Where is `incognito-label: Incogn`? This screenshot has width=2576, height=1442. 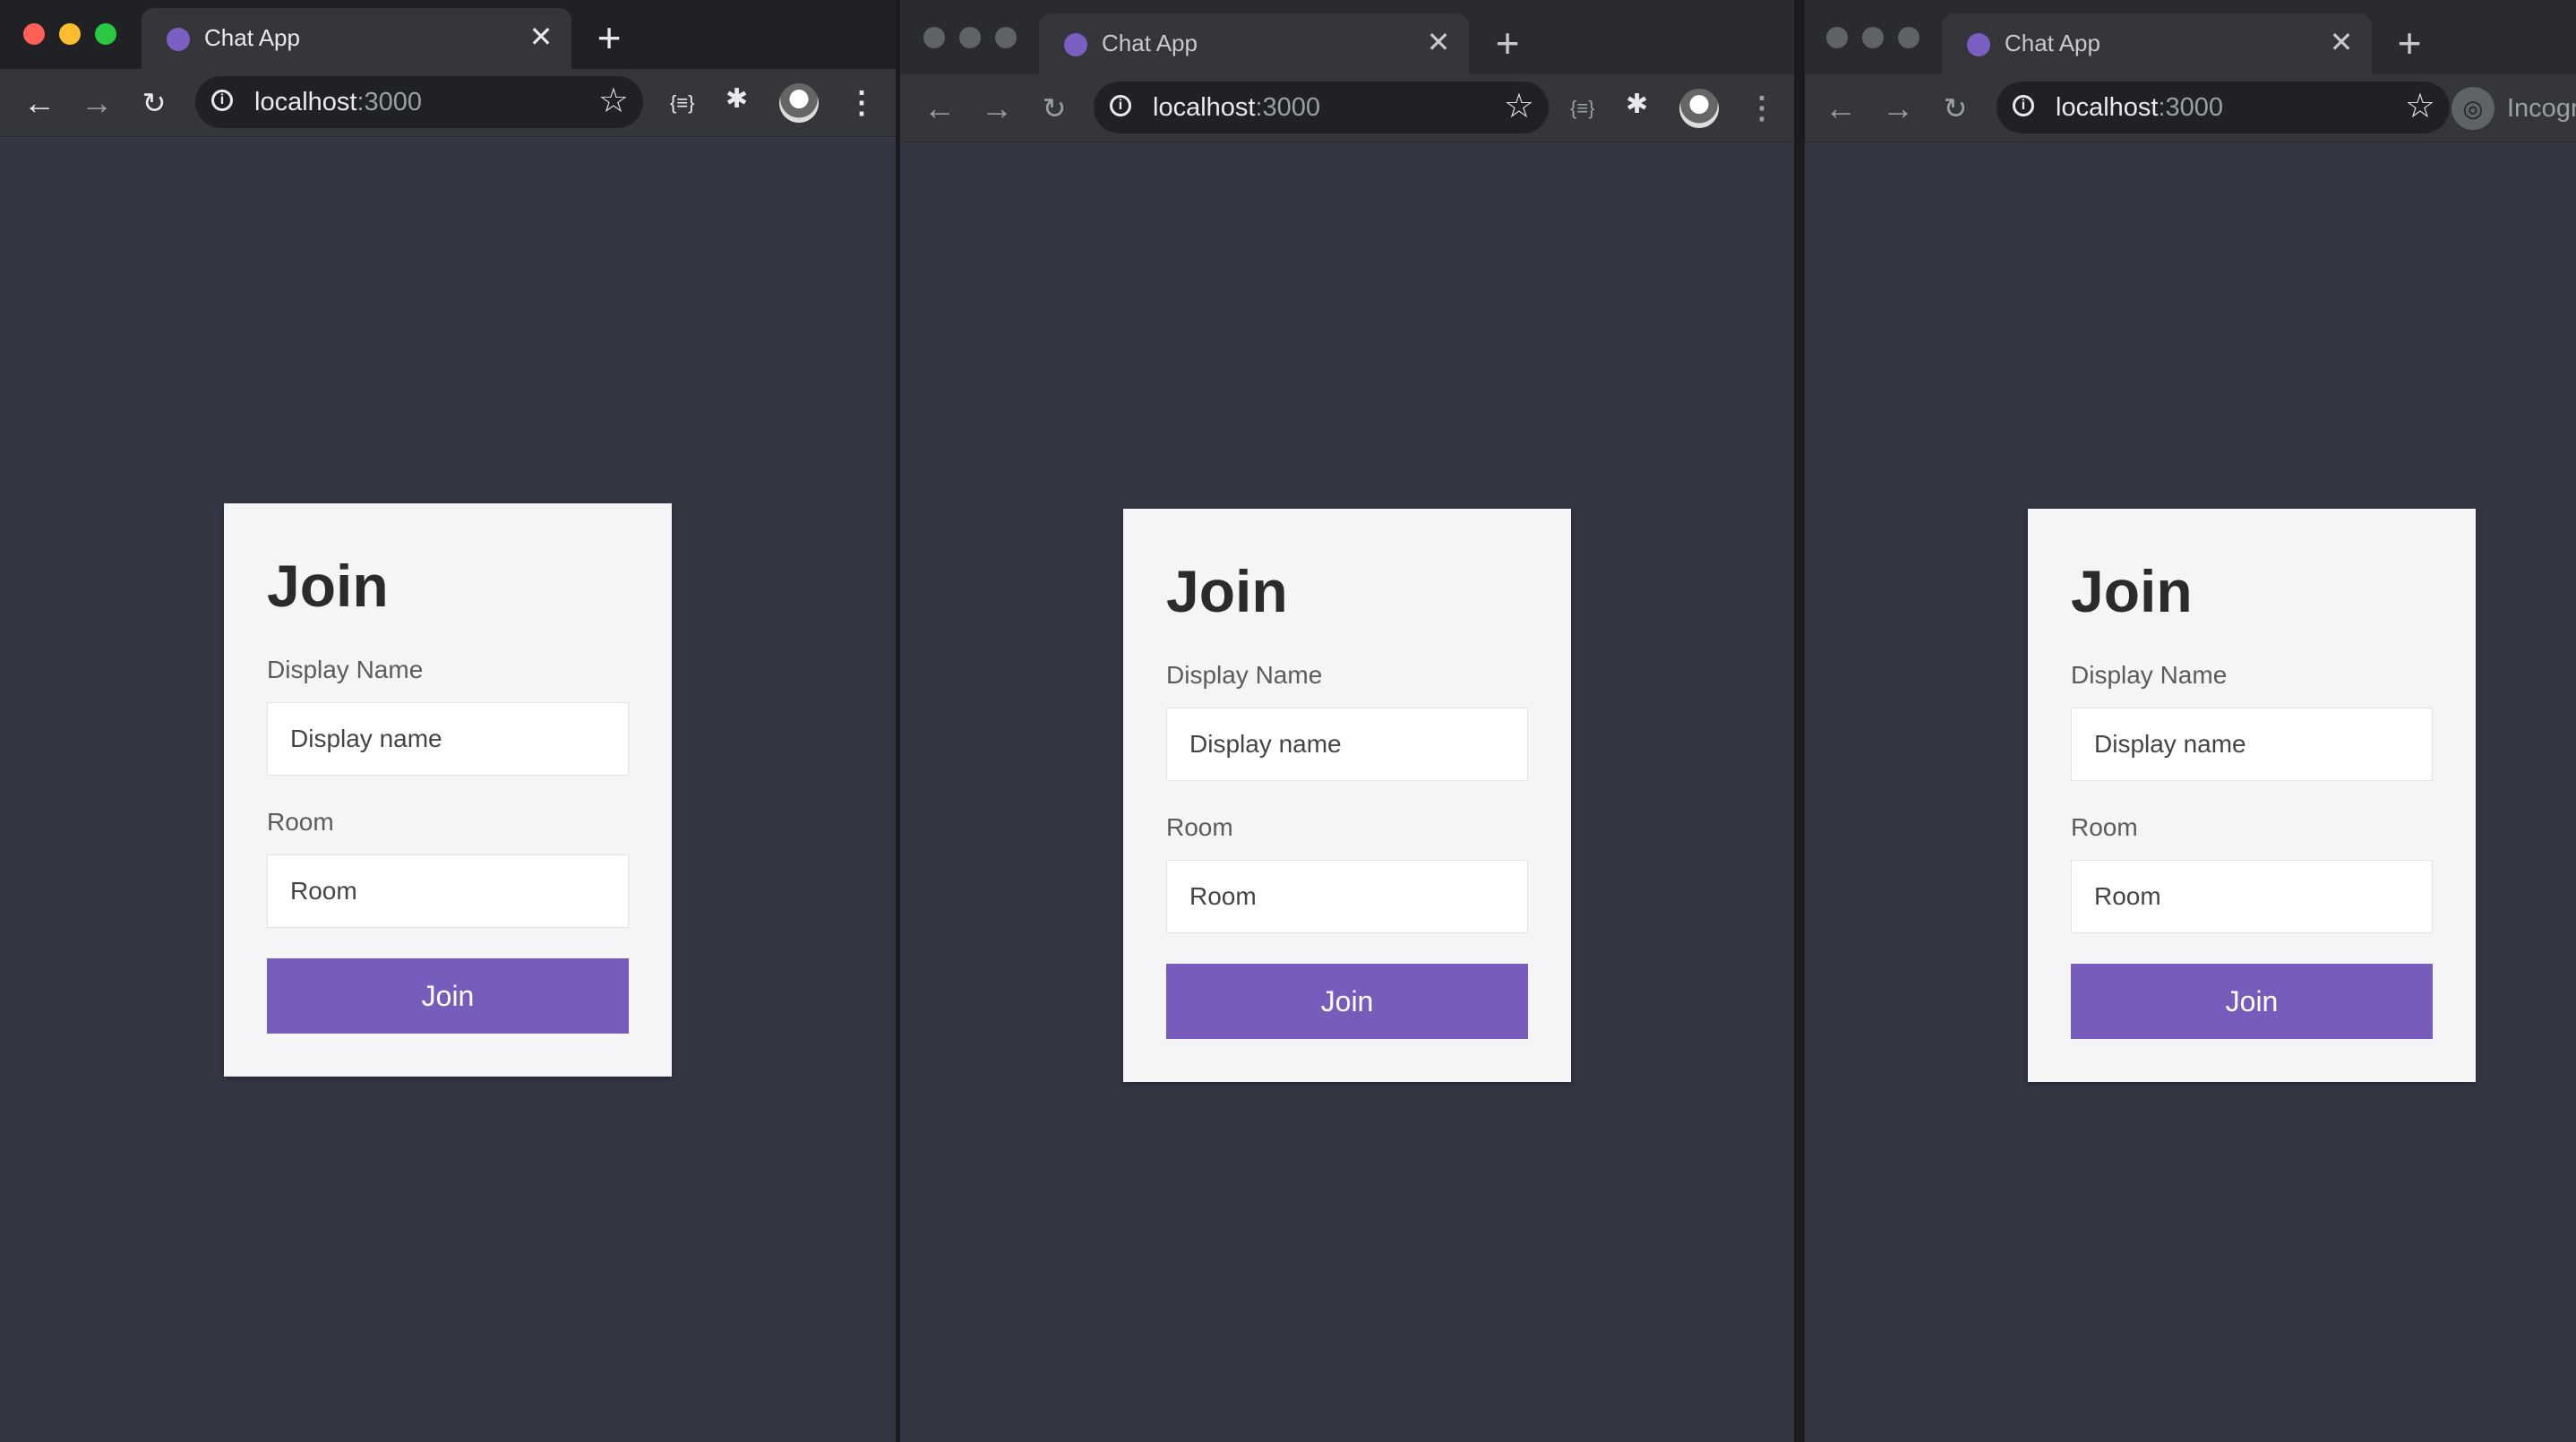 incognito-label: Incogn is located at coordinates (2541, 109).